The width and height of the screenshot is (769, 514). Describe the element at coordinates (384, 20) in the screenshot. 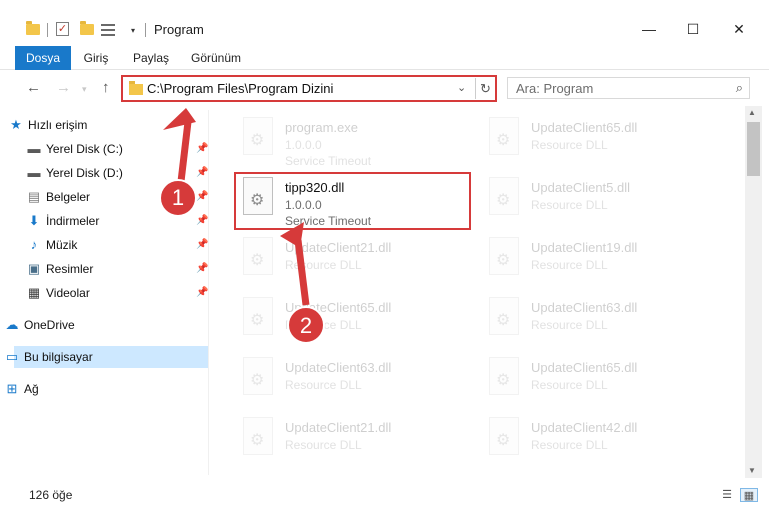

I see `title-bar: ✓ ▾ Program — ☐ ✕` at that location.